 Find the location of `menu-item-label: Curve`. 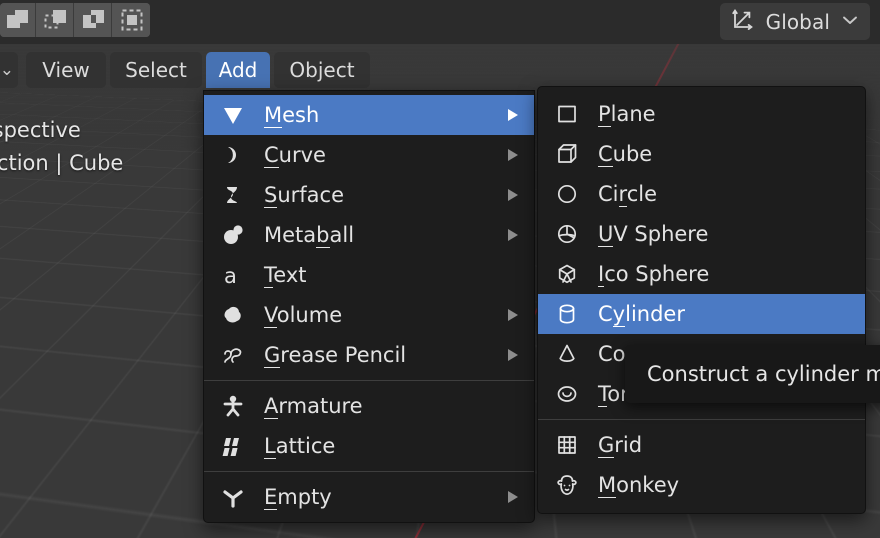

menu-item-label: Curve is located at coordinates (295, 155).